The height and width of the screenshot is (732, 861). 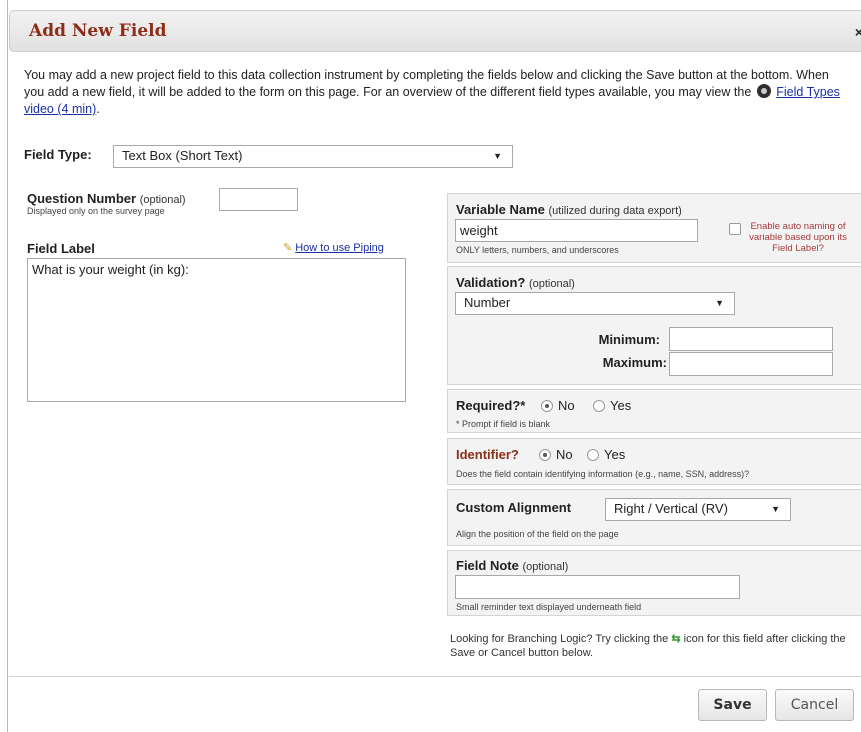 What do you see at coordinates (858, 32) in the screenshot?
I see `close-icon: ×` at bounding box center [858, 32].